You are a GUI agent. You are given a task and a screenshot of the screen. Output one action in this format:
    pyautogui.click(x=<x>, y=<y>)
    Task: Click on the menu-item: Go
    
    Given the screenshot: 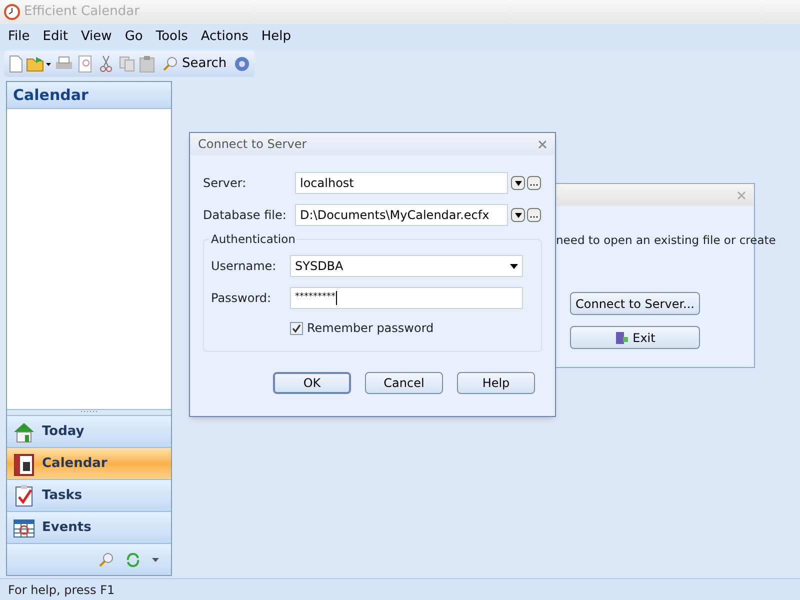 What is the action you would take?
    pyautogui.click(x=133, y=37)
    